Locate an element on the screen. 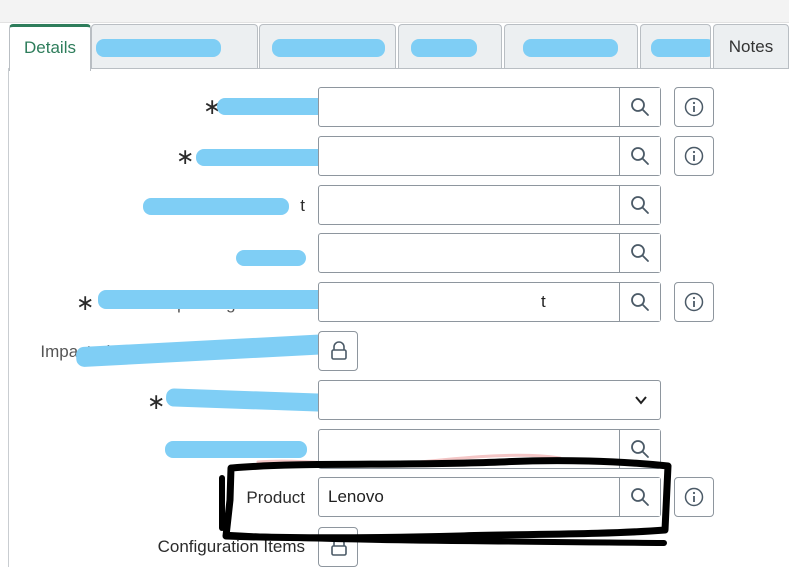 Image resolution: width=789 pixels, height=567 pixels. product-search-button is located at coordinates (639, 497).